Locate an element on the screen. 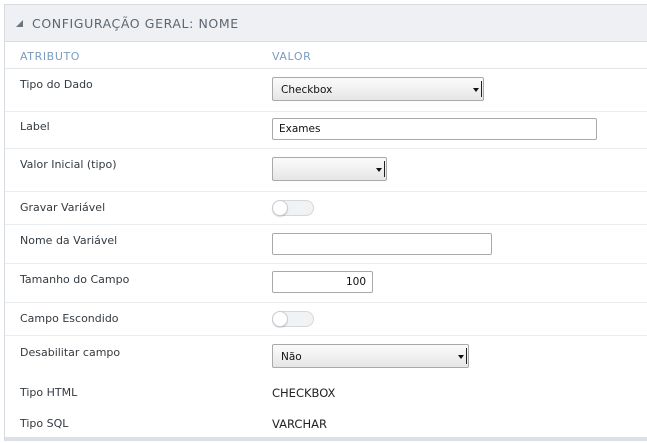 This screenshot has width=647, height=443. tipo-do-dado-selected-value: Checkbox is located at coordinates (307, 90).